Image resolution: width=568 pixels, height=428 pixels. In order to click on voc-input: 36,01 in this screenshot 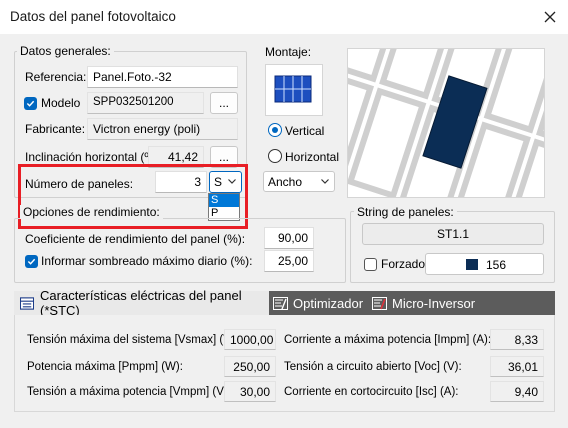, I will do `click(517, 366)`.